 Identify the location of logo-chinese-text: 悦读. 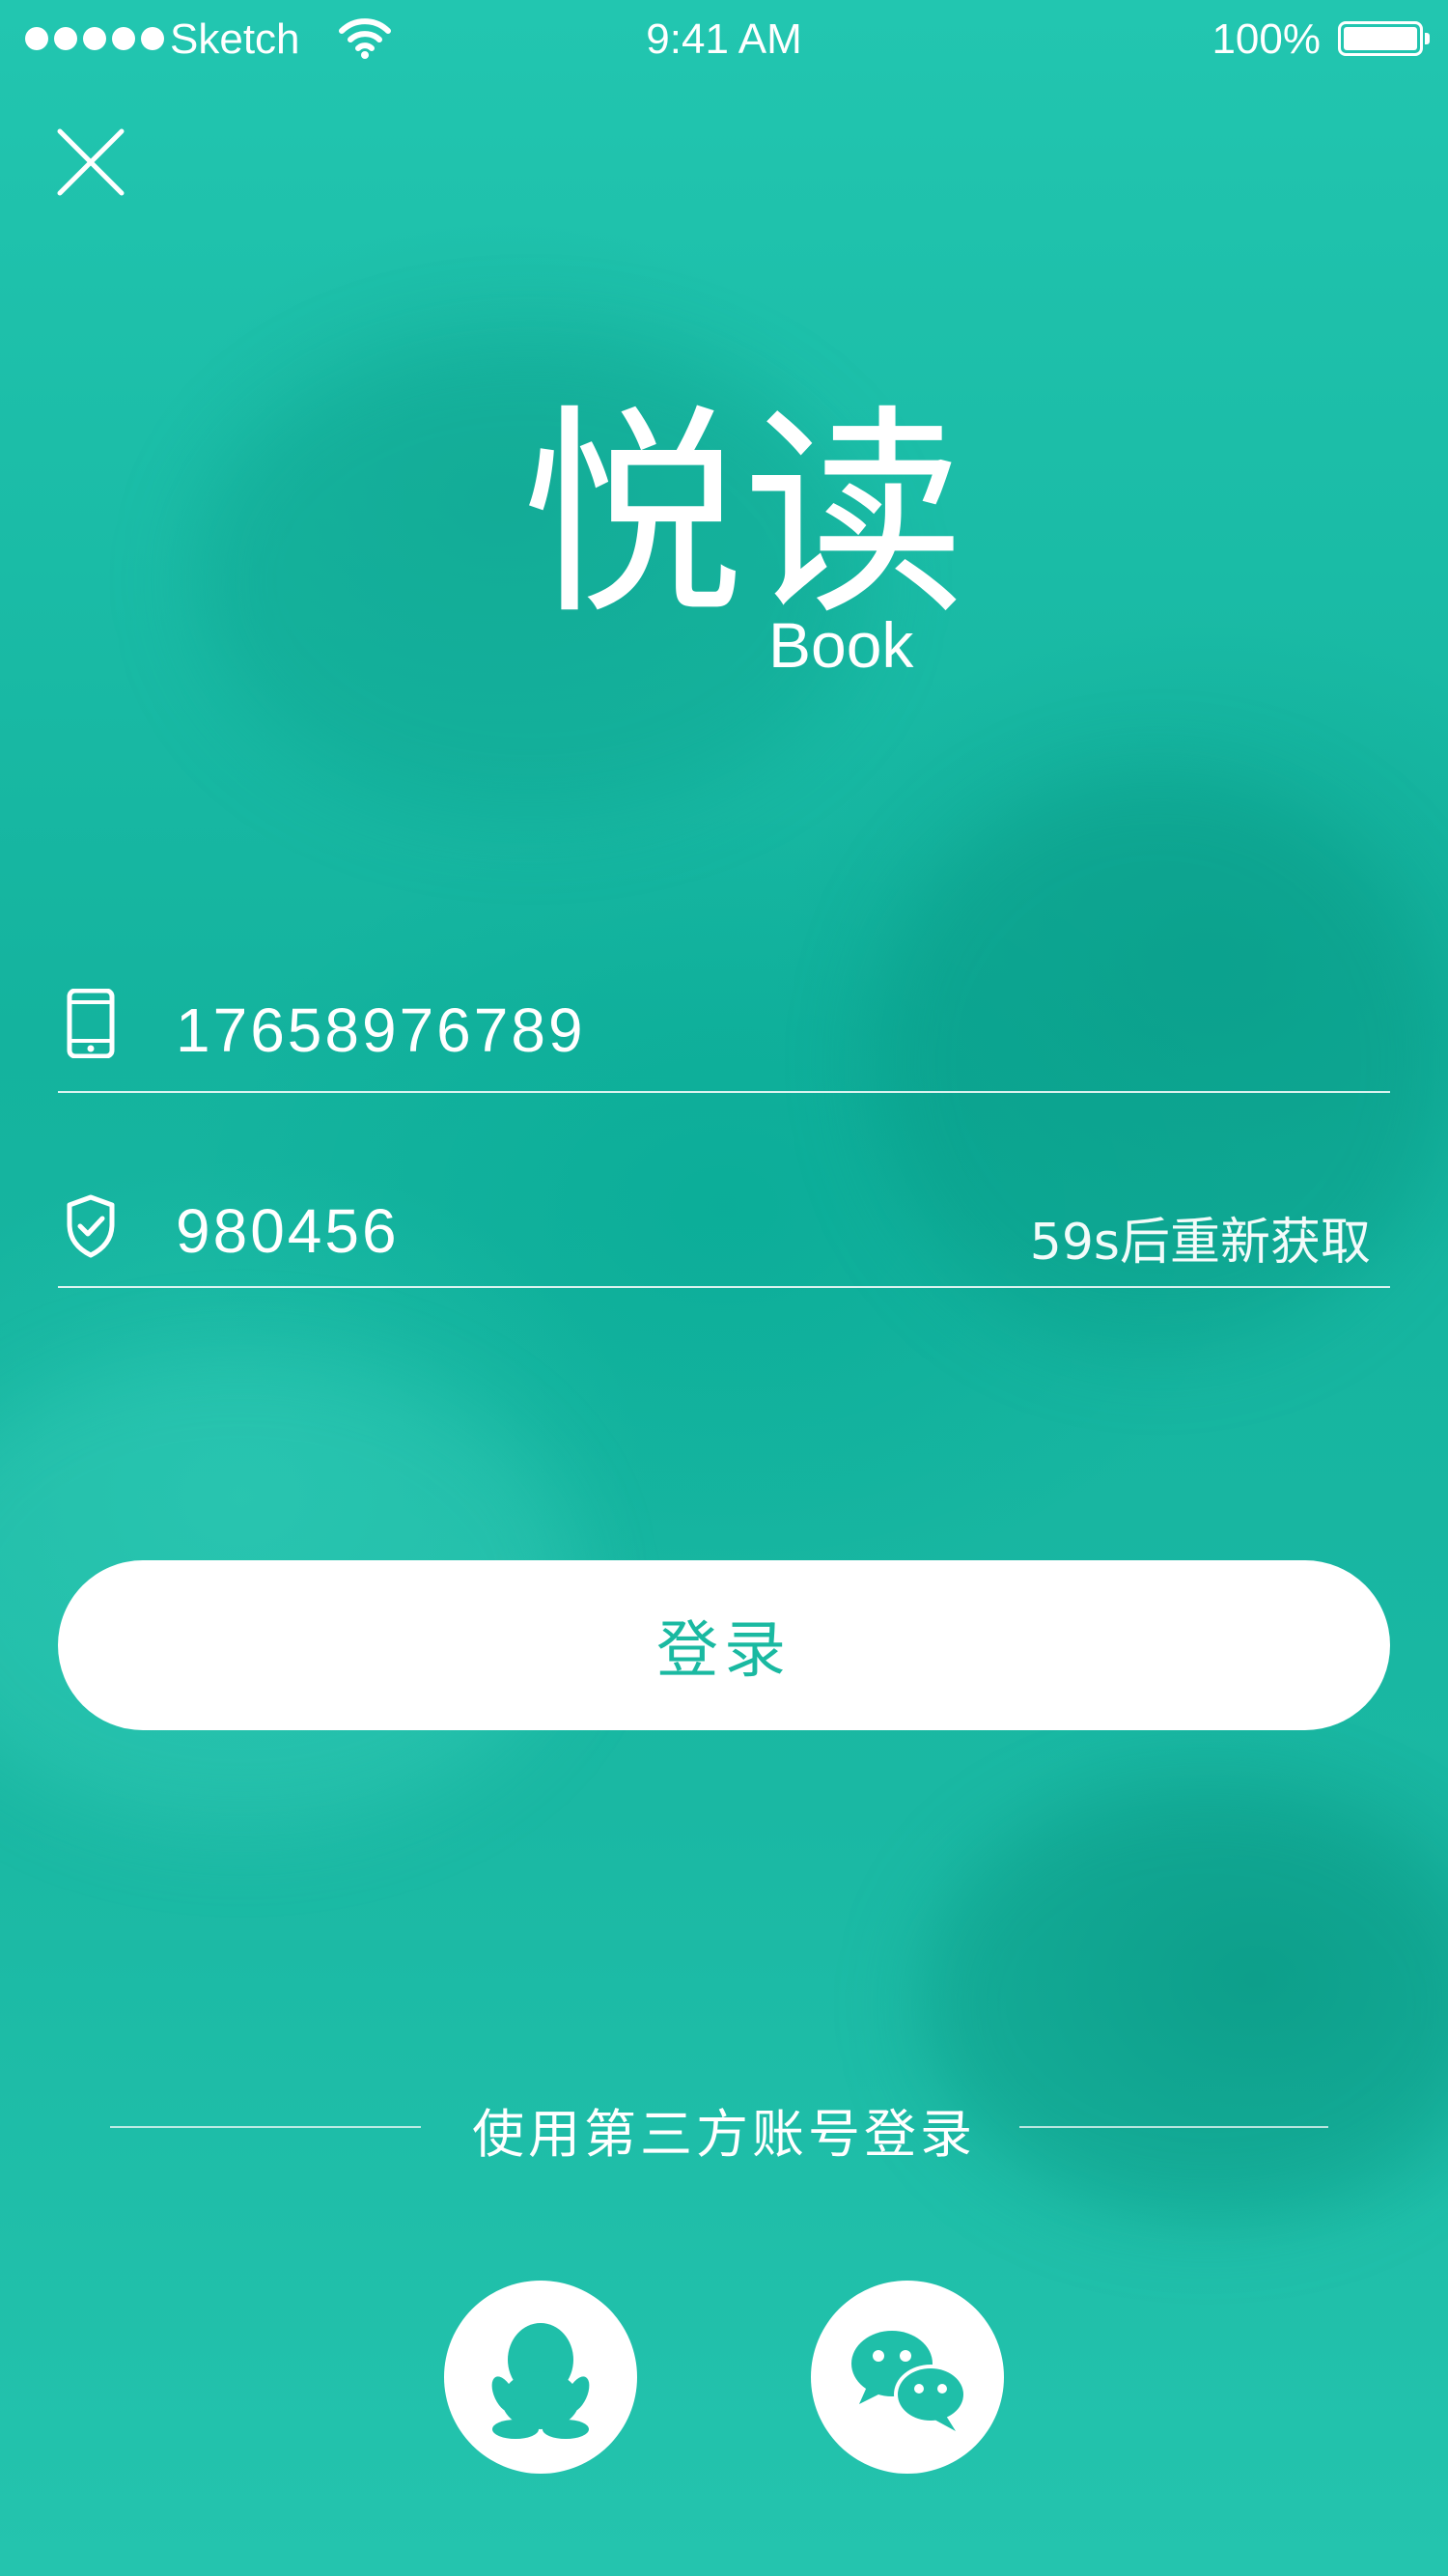
(744, 516).